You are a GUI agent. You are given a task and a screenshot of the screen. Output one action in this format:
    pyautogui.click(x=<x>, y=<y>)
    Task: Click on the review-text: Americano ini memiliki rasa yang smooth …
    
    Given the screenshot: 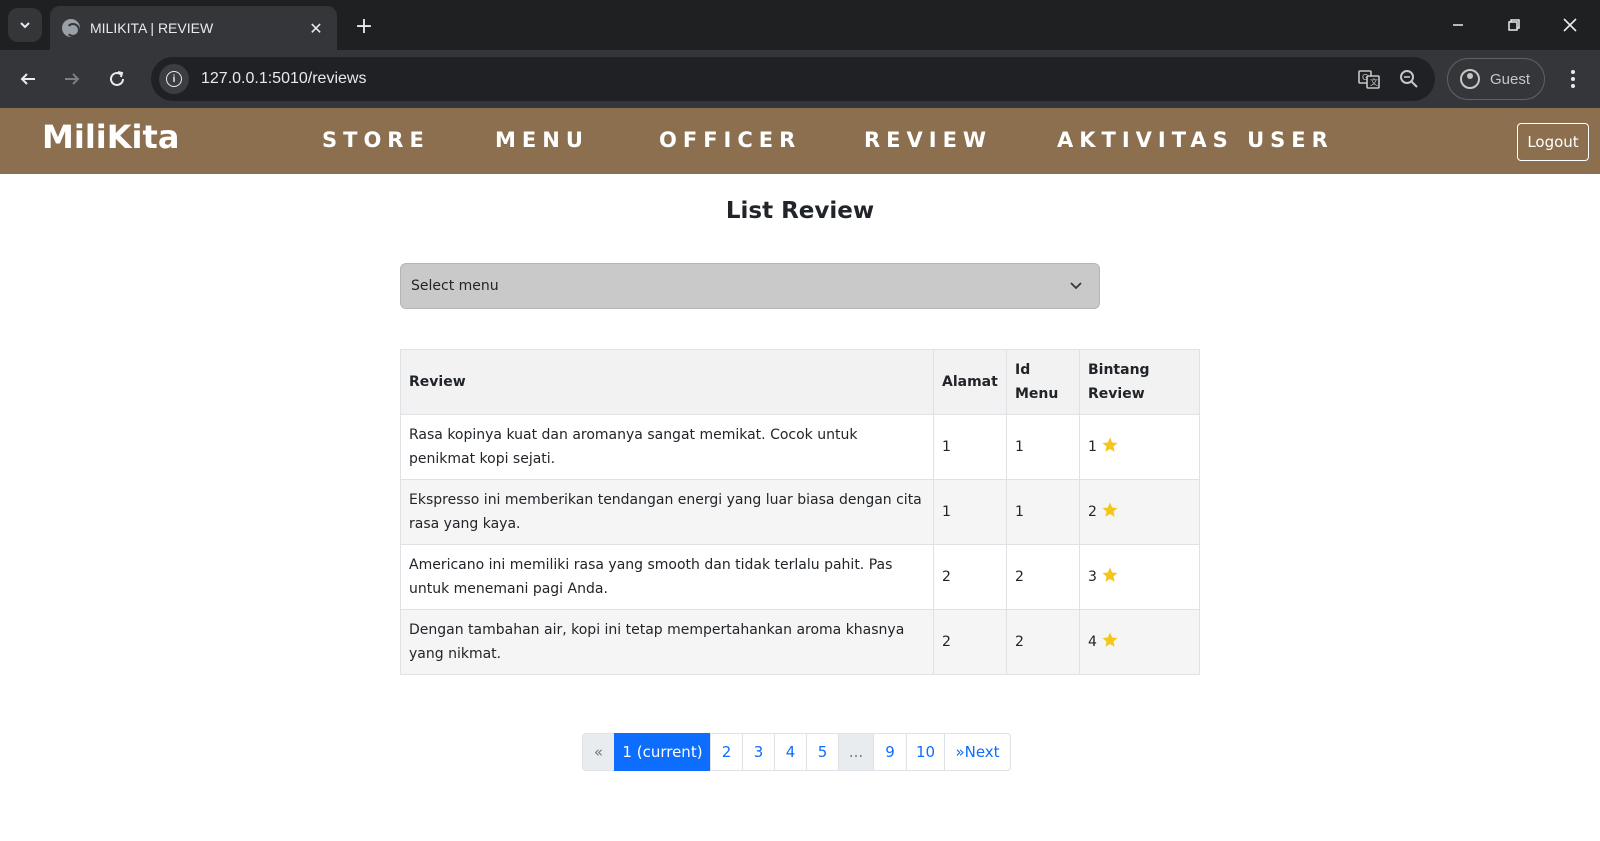 What is the action you would take?
    pyautogui.click(x=667, y=577)
    